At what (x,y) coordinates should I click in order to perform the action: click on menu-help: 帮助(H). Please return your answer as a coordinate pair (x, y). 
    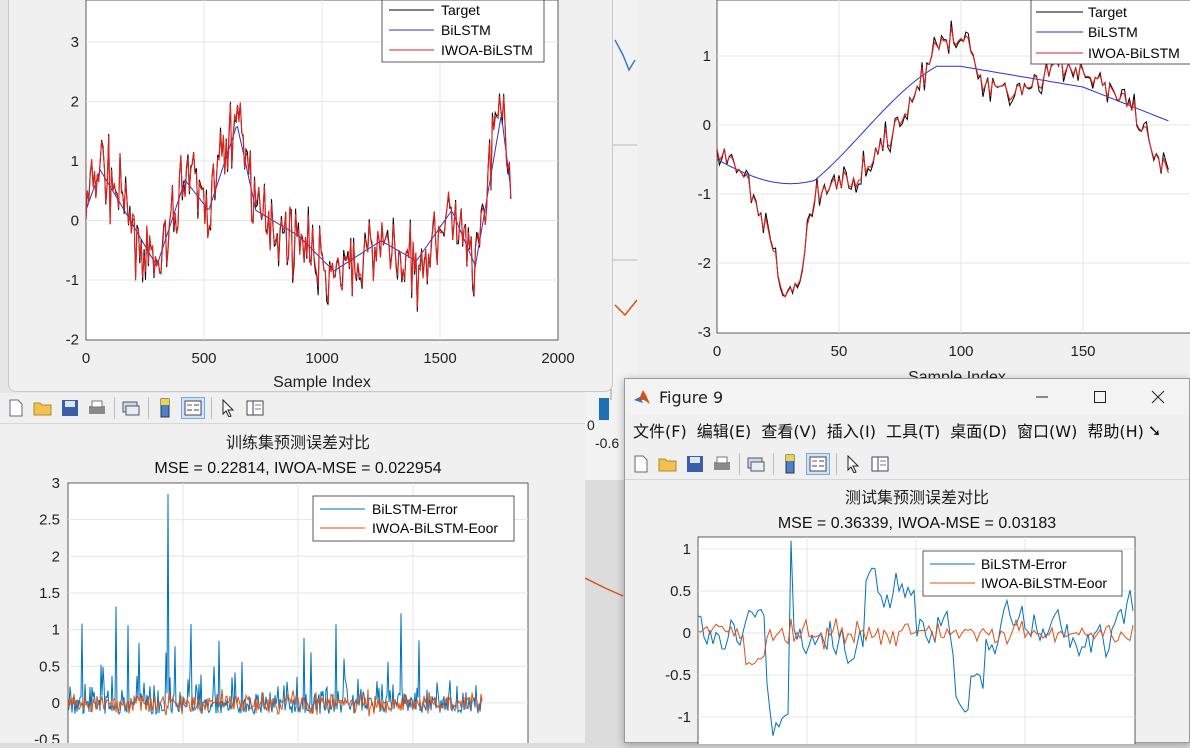
    Looking at the image, I should click on (1115, 430).